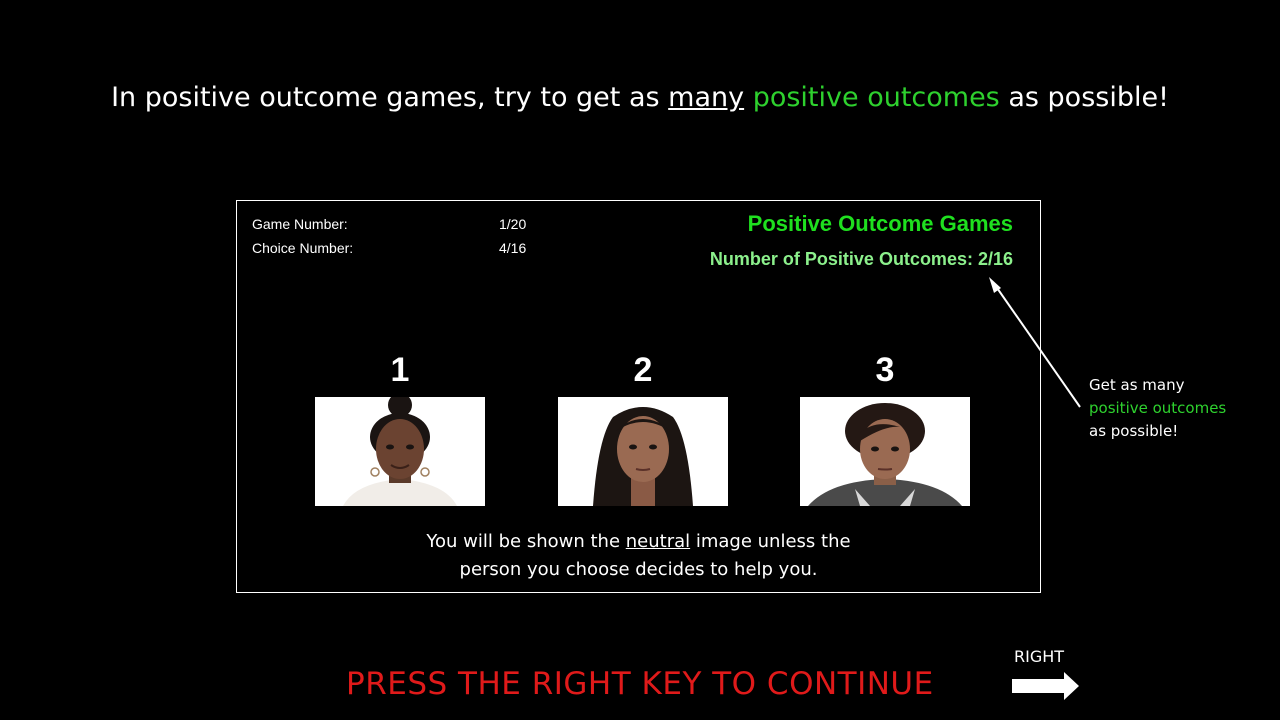  What do you see at coordinates (300, 224) in the screenshot?
I see `game-number-label: Game Number:` at bounding box center [300, 224].